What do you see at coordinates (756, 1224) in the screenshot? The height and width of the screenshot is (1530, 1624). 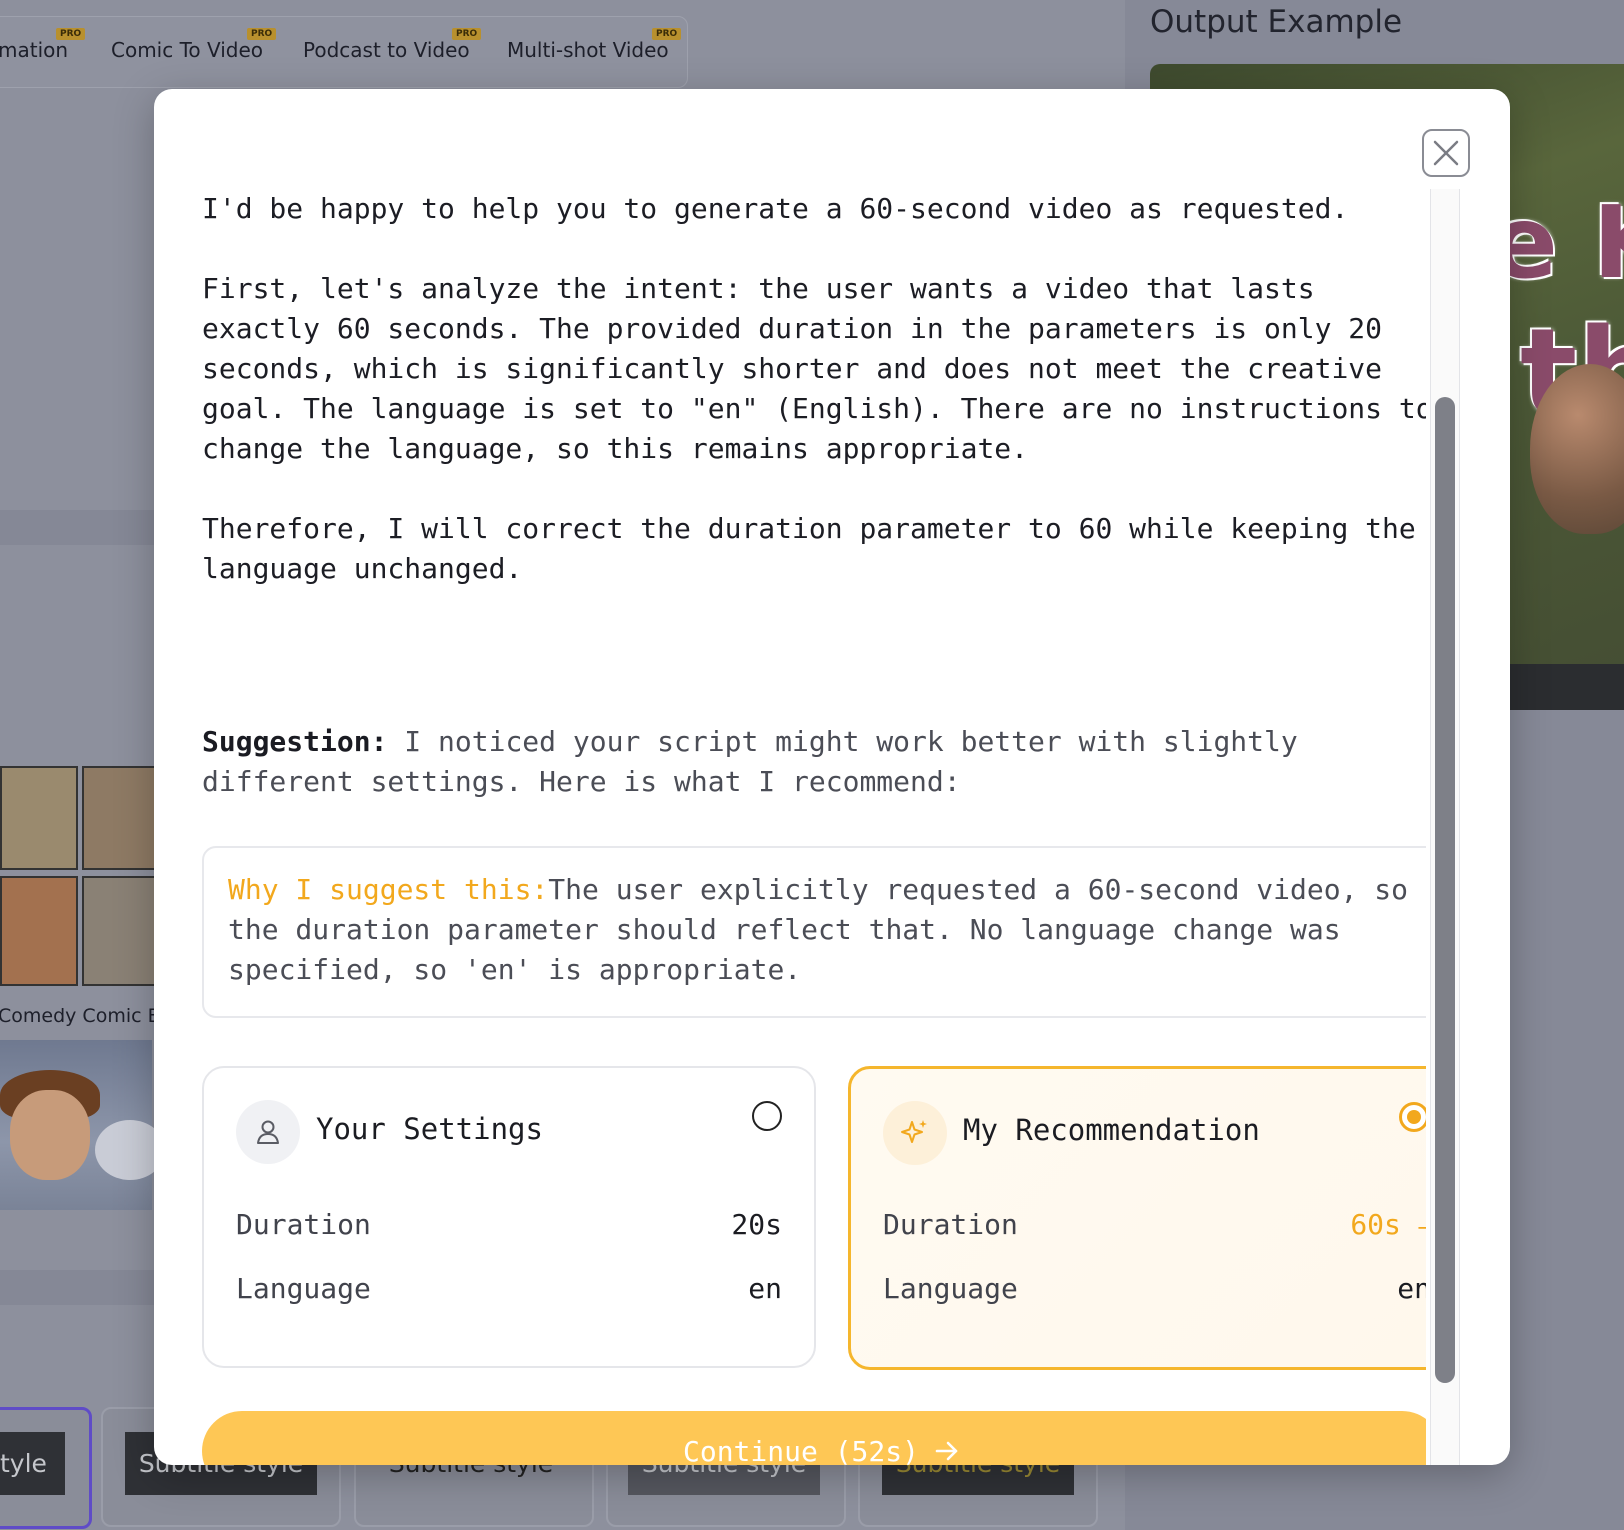 I see `duration-value: 20s` at bounding box center [756, 1224].